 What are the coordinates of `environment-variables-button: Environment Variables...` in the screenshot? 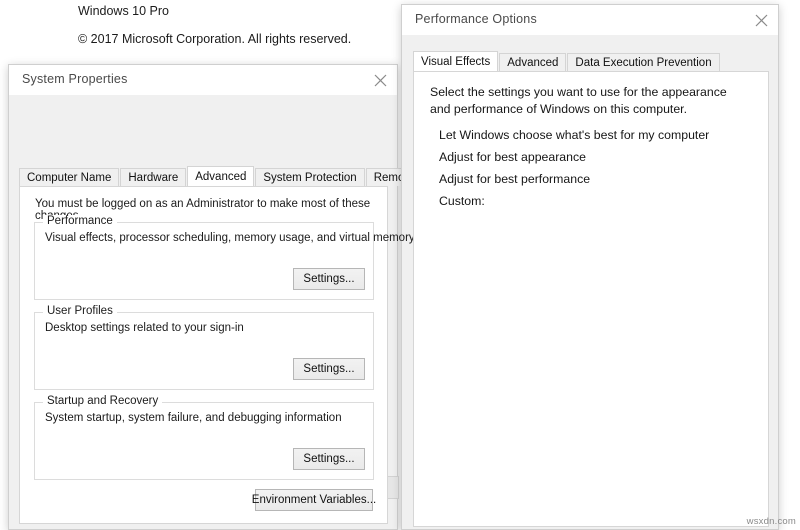 It's located at (314, 500).